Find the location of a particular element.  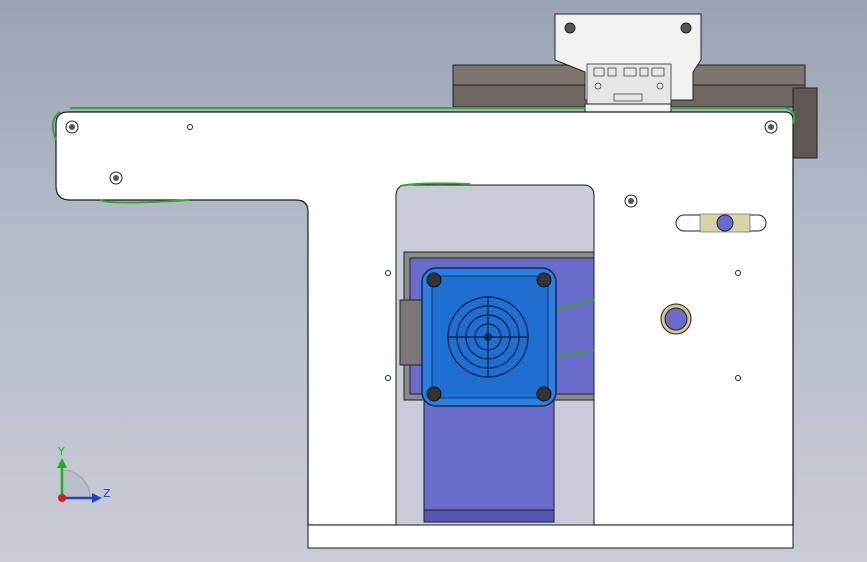

y-axis-label: Y is located at coordinates (61, 451).